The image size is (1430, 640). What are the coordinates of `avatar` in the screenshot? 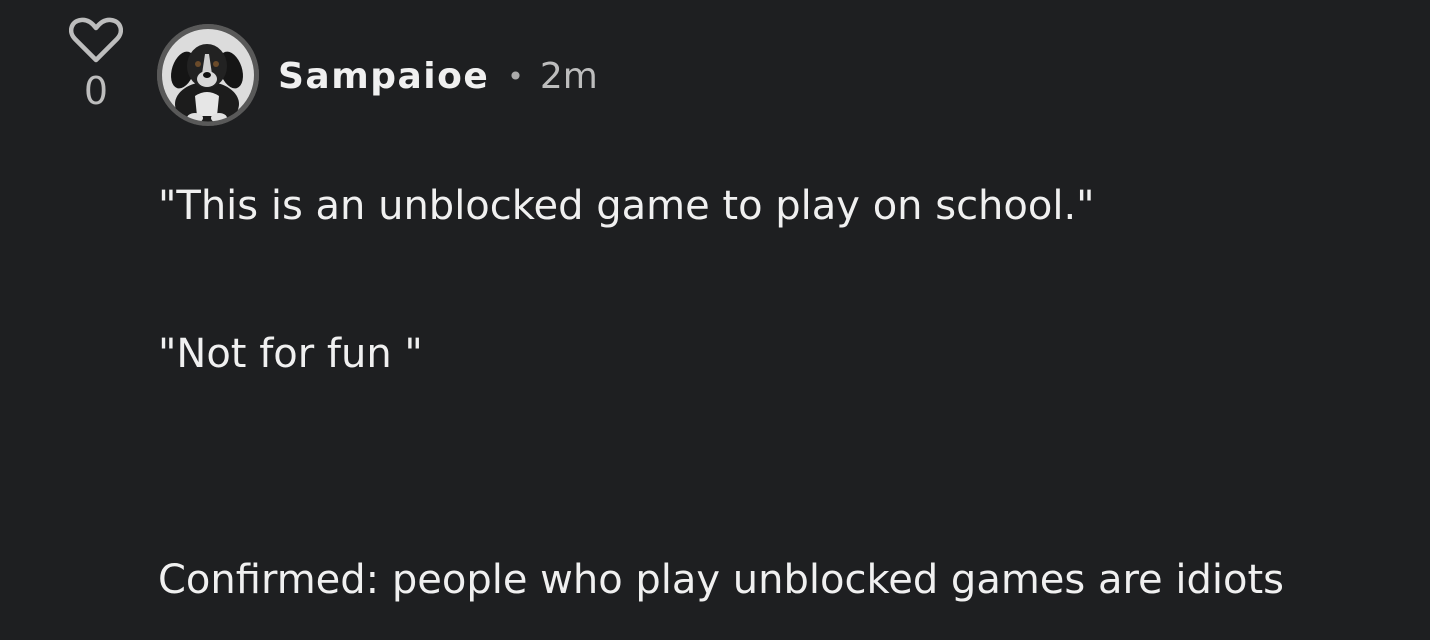 It's located at (208, 75).